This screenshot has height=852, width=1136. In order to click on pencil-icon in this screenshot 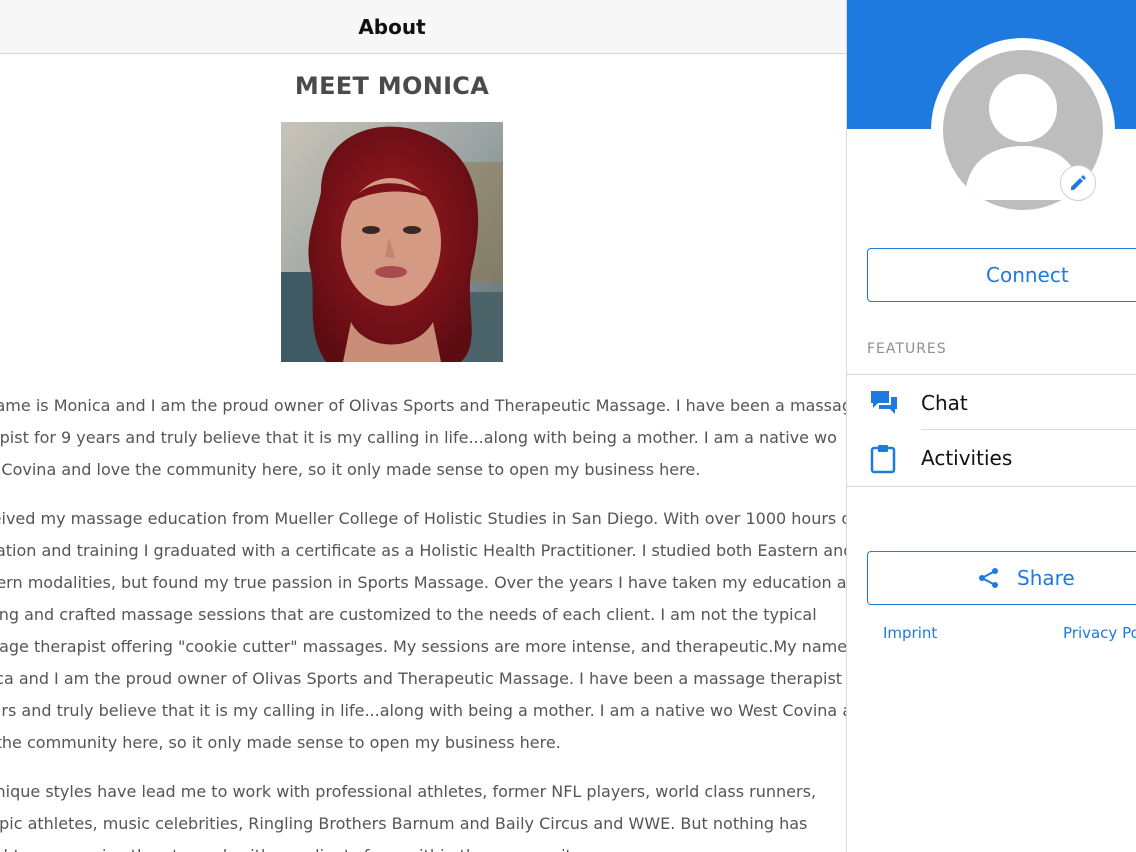, I will do `click(1078, 182)`.